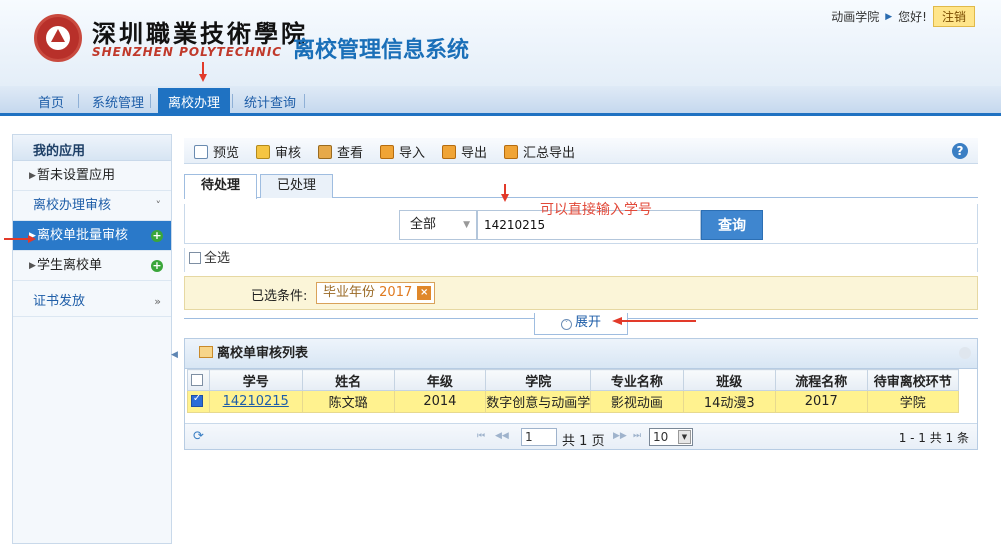 The width and height of the screenshot is (1001, 544). What do you see at coordinates (440, 401) in the screenshot?
I see `table-cell: 2014` at bounding box center [440, 401].